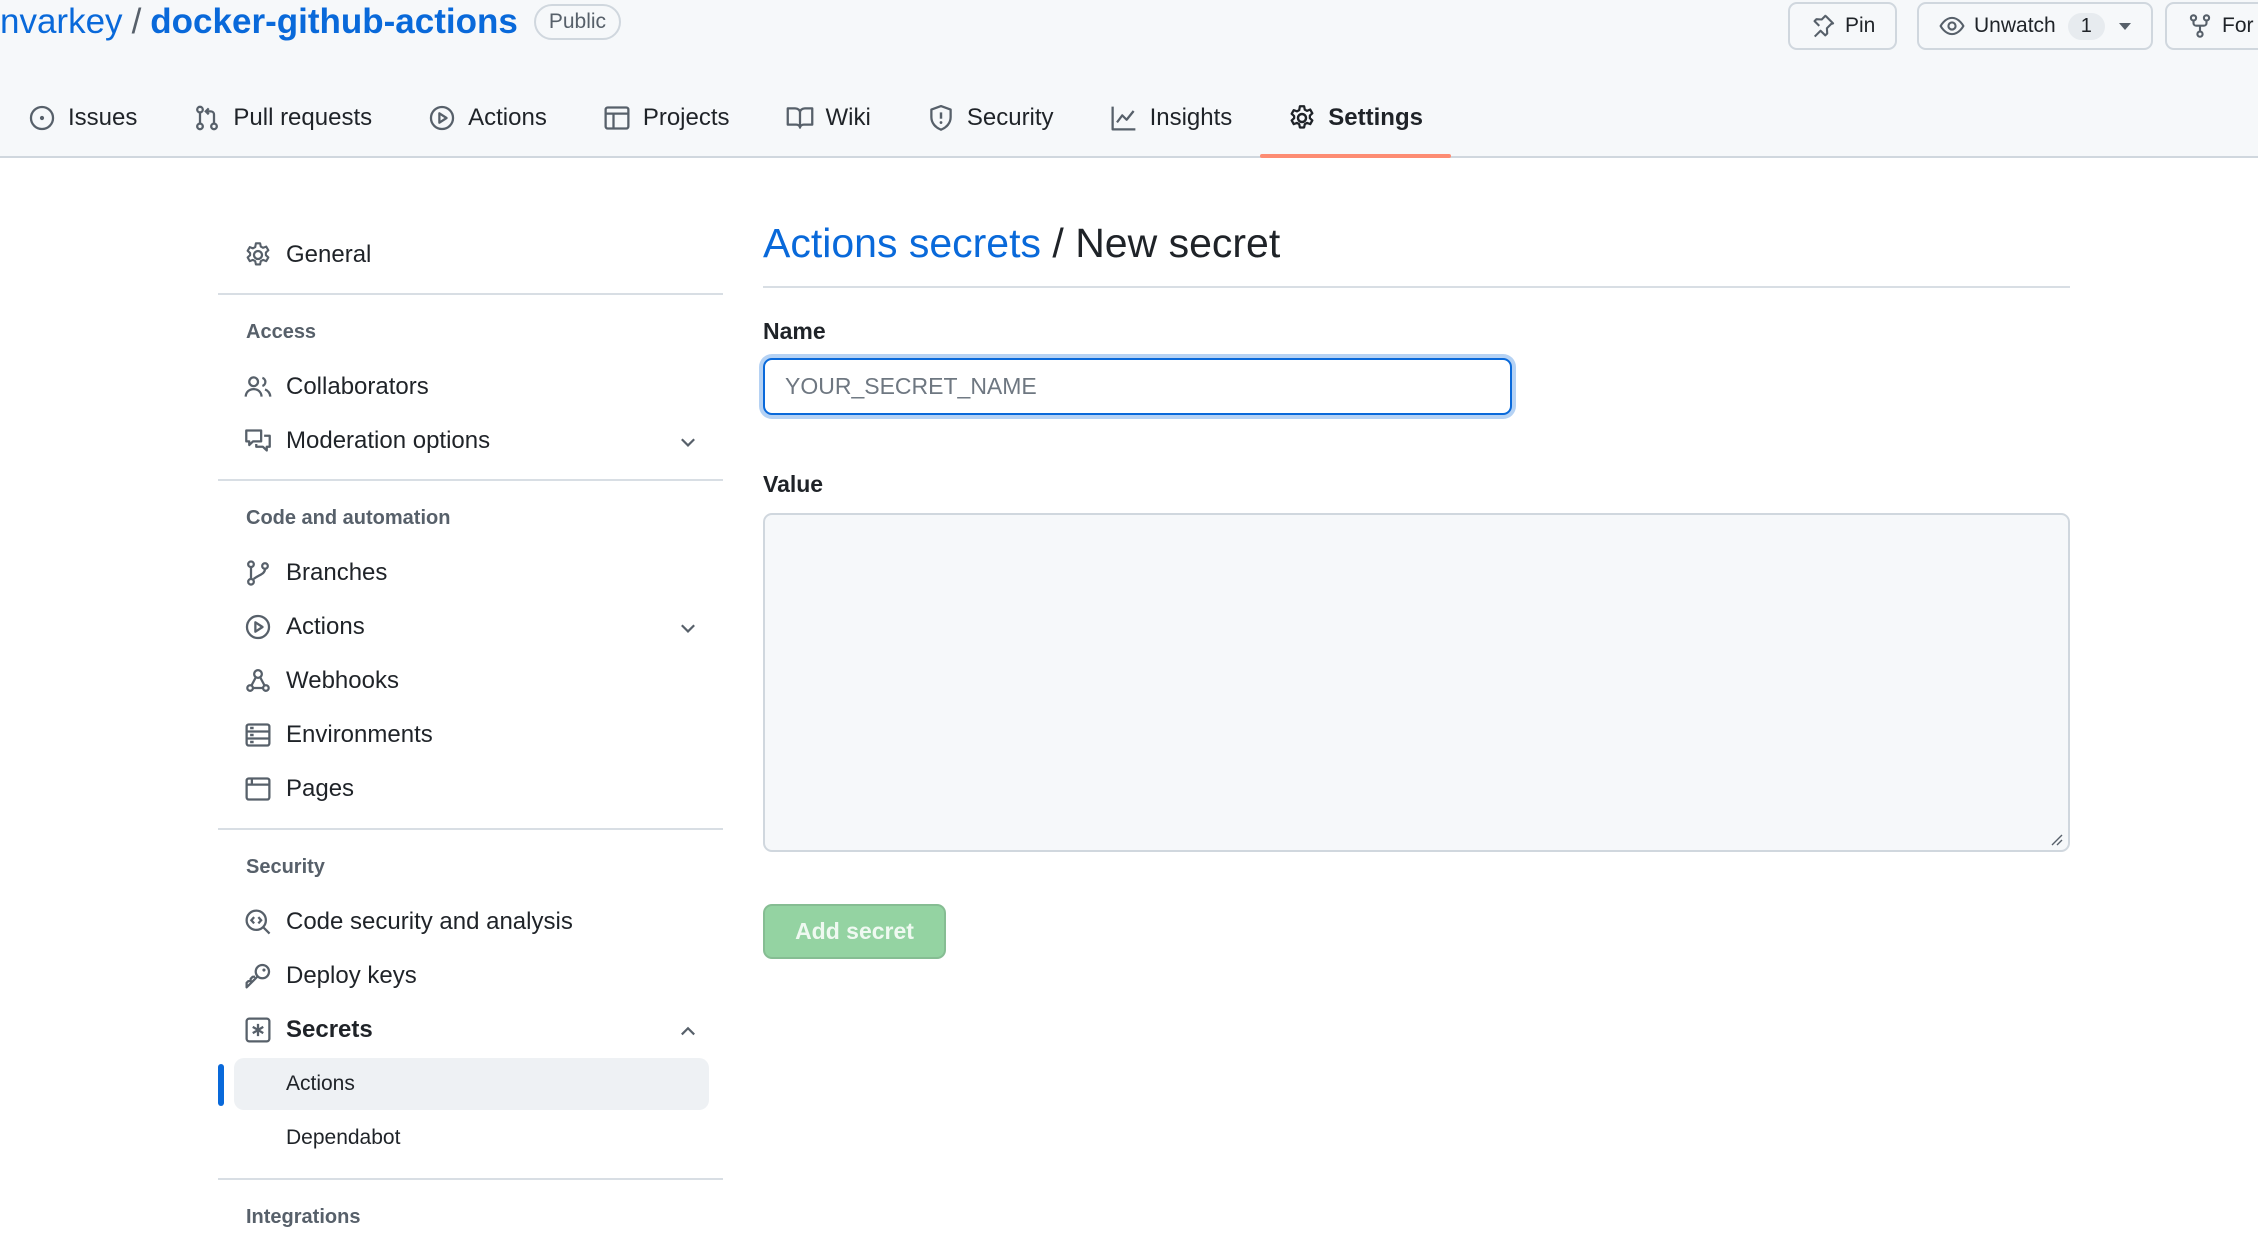 This screenshot has width=2258, height=1242. I want to click on table-icon, so click(617, 118).